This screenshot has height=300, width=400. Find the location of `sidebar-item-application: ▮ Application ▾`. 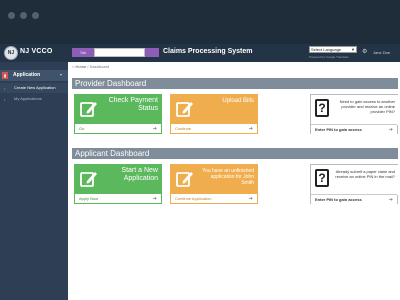

sidebar-item-application: ▮ Application ▾ is located at coordinates (34, 75).